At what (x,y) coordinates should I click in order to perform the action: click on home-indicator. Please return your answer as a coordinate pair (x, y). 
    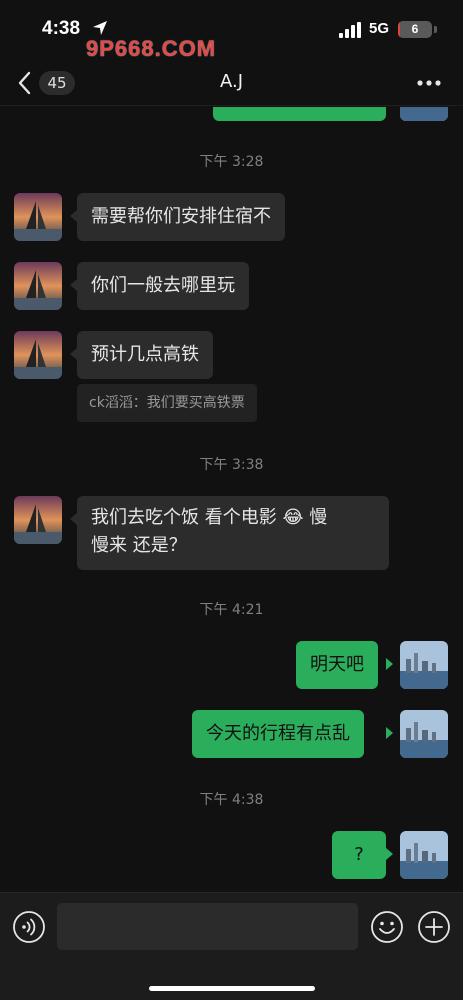
    Looking at the image, I should click on (232, 988).